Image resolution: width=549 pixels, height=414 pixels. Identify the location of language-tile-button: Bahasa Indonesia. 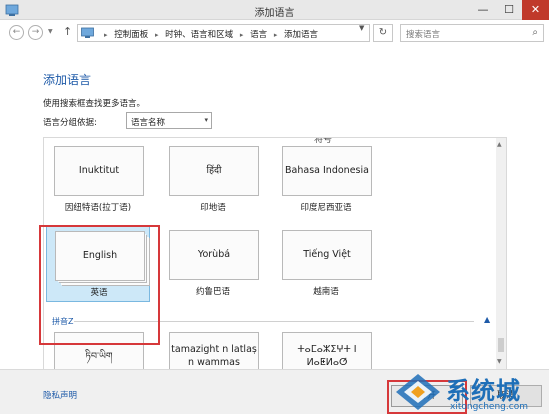
(327, 171).